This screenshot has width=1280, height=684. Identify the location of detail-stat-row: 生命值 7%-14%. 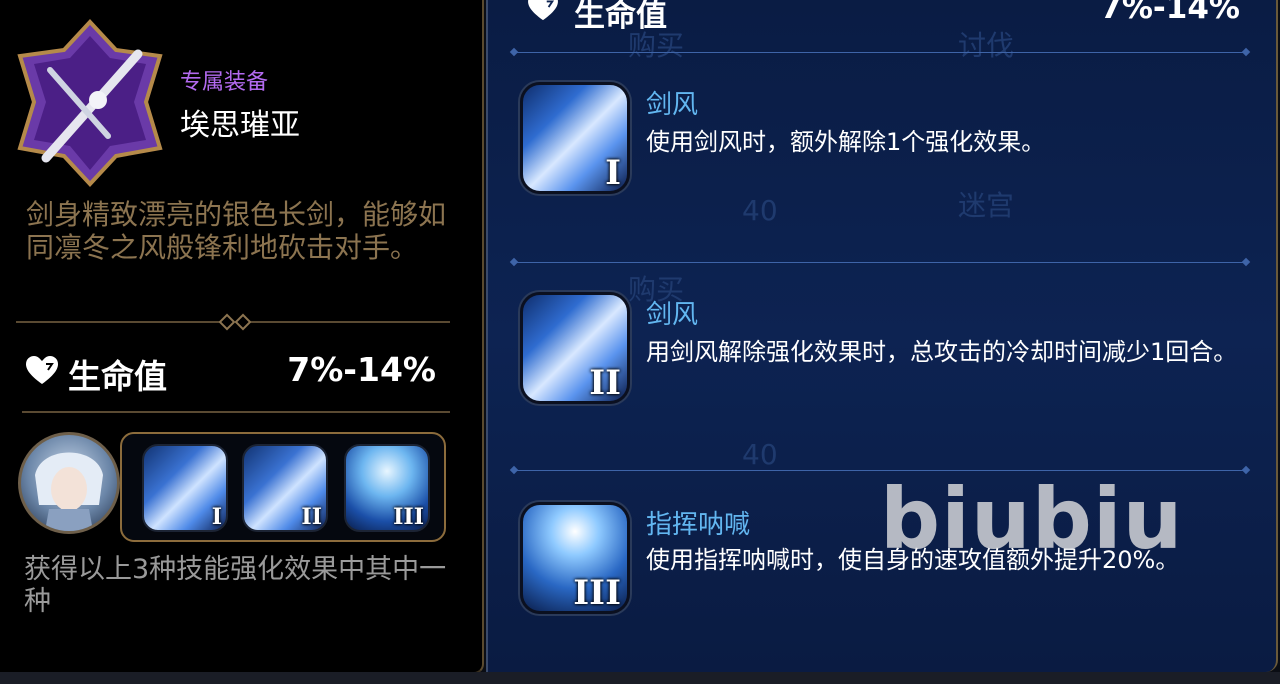
(884, 17).